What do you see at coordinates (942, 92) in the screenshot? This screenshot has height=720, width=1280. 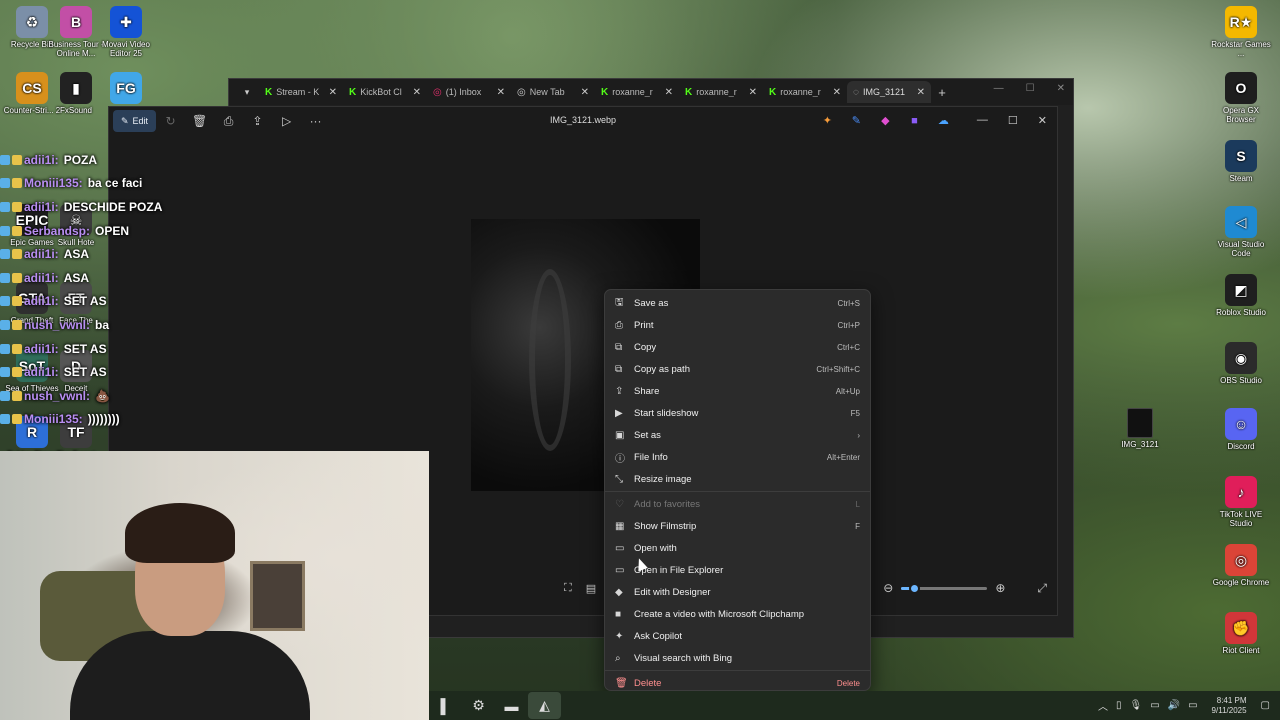 I see `new-tab-button: +` at bounding box center [942, 92].